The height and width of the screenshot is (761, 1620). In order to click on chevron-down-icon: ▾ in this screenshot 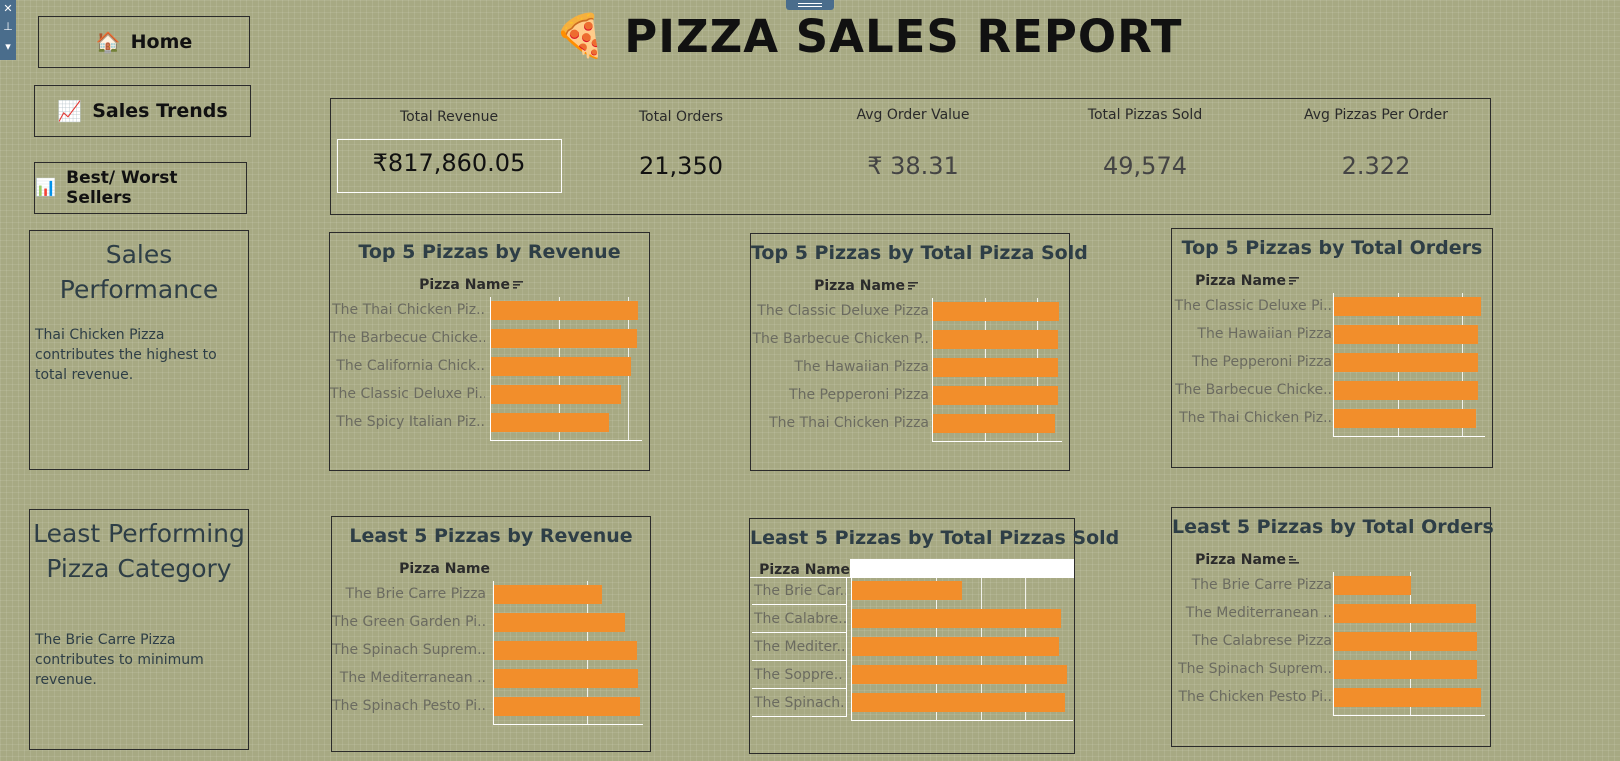, I will do `click(8, 47)`.